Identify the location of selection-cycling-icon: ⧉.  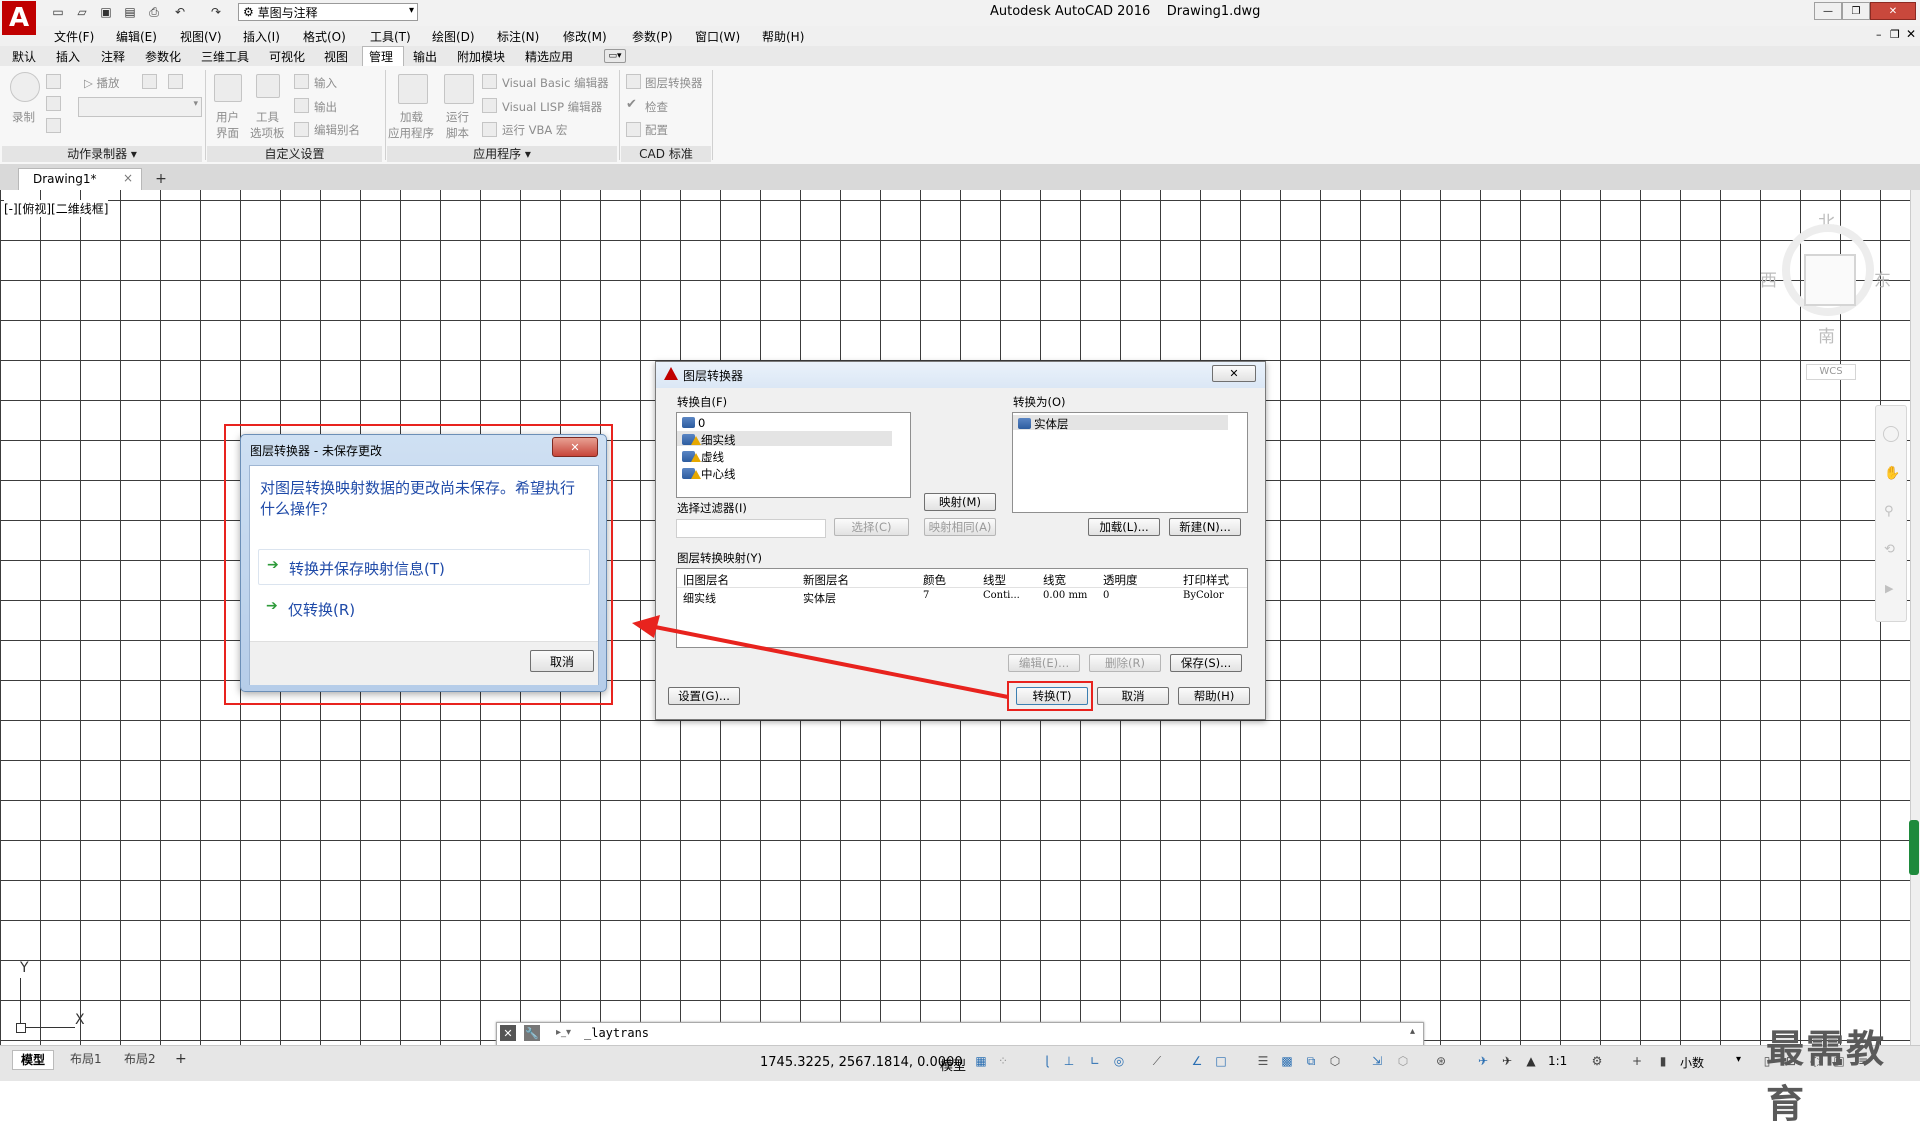
(1311, 1061).